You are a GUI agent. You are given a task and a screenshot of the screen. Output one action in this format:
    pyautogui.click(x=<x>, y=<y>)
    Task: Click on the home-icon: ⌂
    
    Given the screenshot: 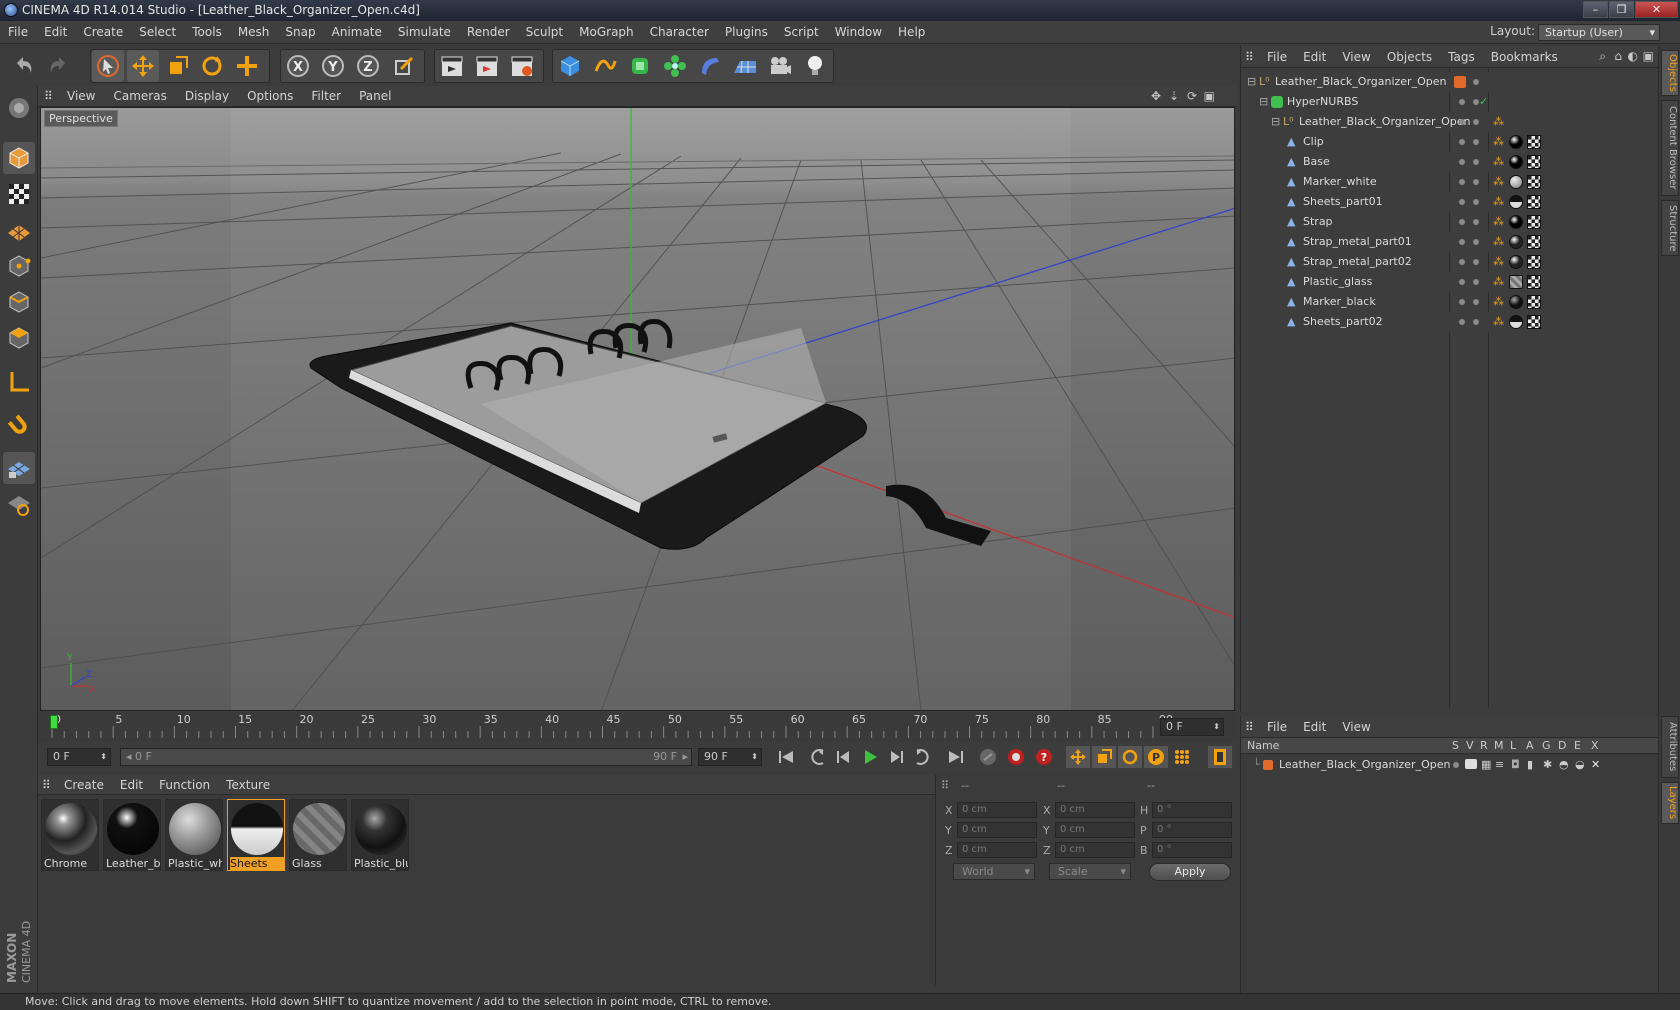 What is the action you would take?
    pyautogui.click(x=1618, y=56)
    